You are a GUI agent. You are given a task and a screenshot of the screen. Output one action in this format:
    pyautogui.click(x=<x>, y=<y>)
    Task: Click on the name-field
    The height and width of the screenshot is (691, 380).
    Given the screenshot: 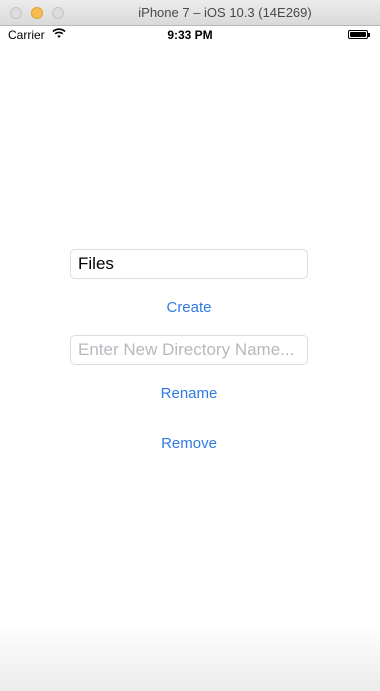 What is the action you would take?
    pyautogui.click(x=189, y=264)
    